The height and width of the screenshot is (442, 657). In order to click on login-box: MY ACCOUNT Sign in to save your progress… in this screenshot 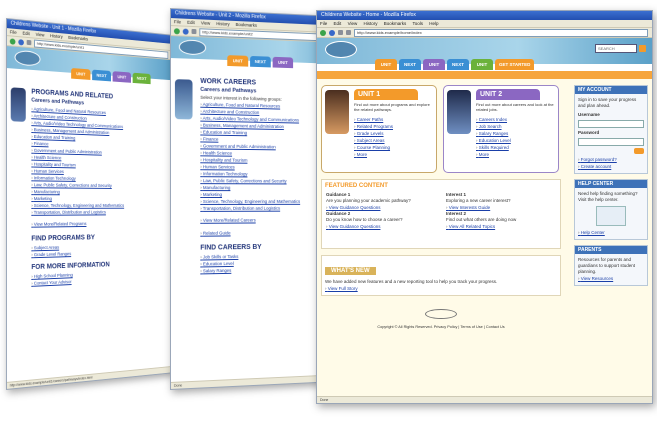, I will do `click(611, 129)`.